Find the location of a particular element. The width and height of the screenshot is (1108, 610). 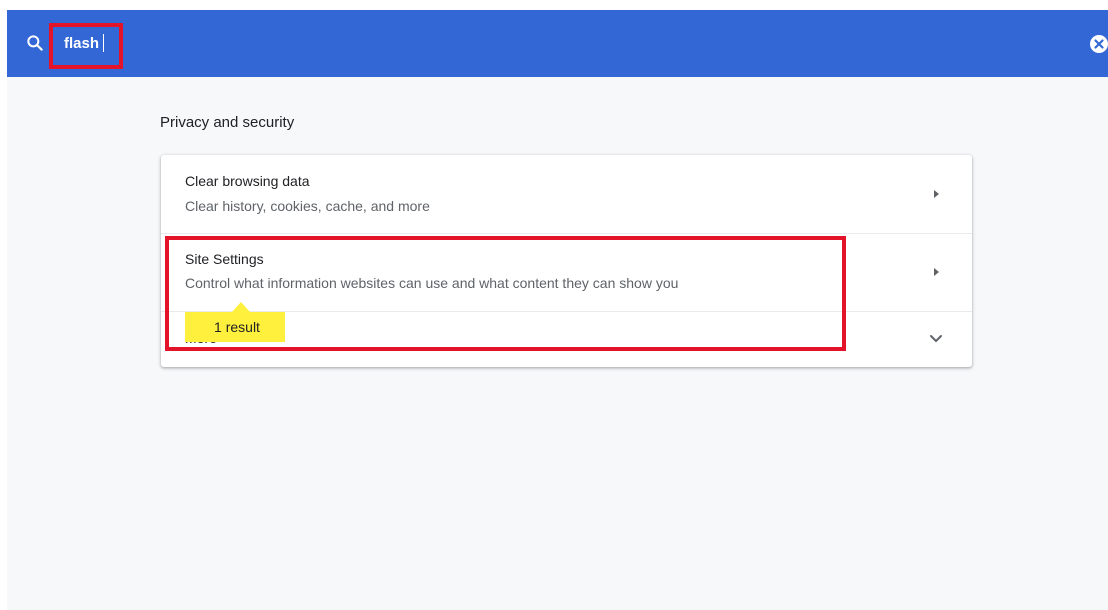

search-bar is located at coordinates (557, 43).